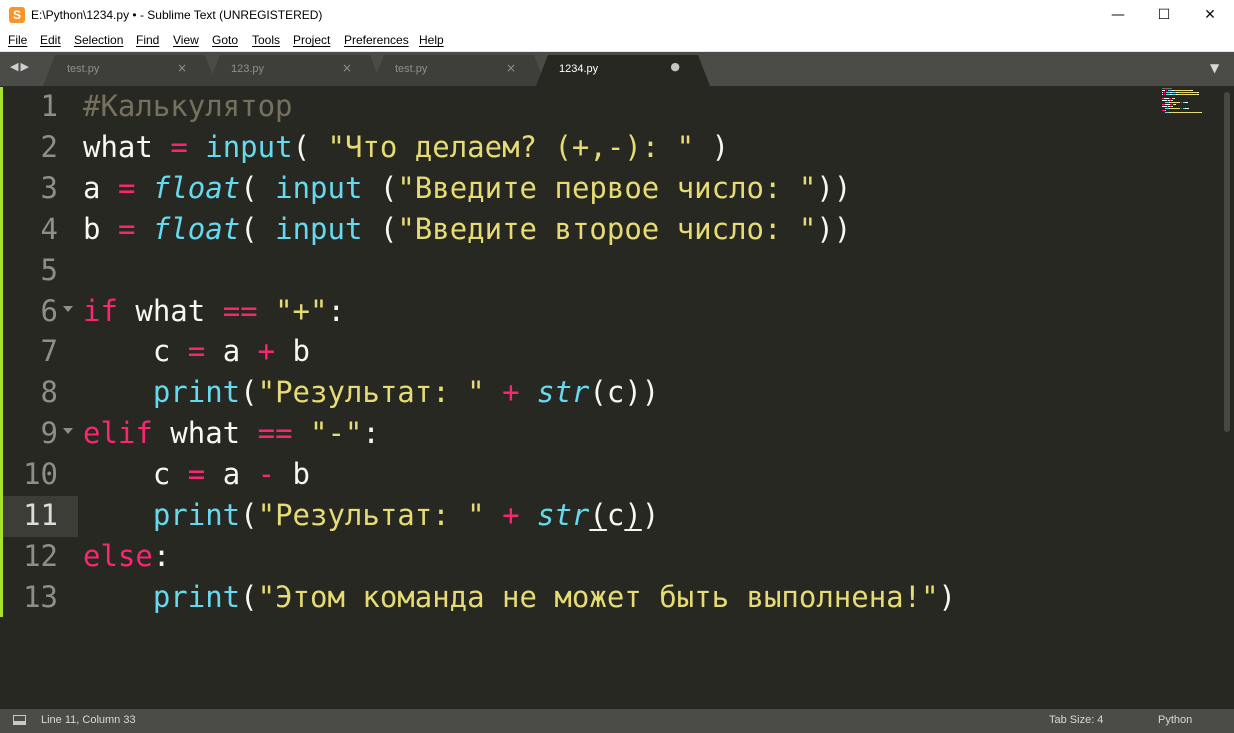 The width and height of the screenshot is (1234, 733). Describe the element at coordinates (611, 352) in the screenshot. I see `code-line: 7 c = a + b` at that location.